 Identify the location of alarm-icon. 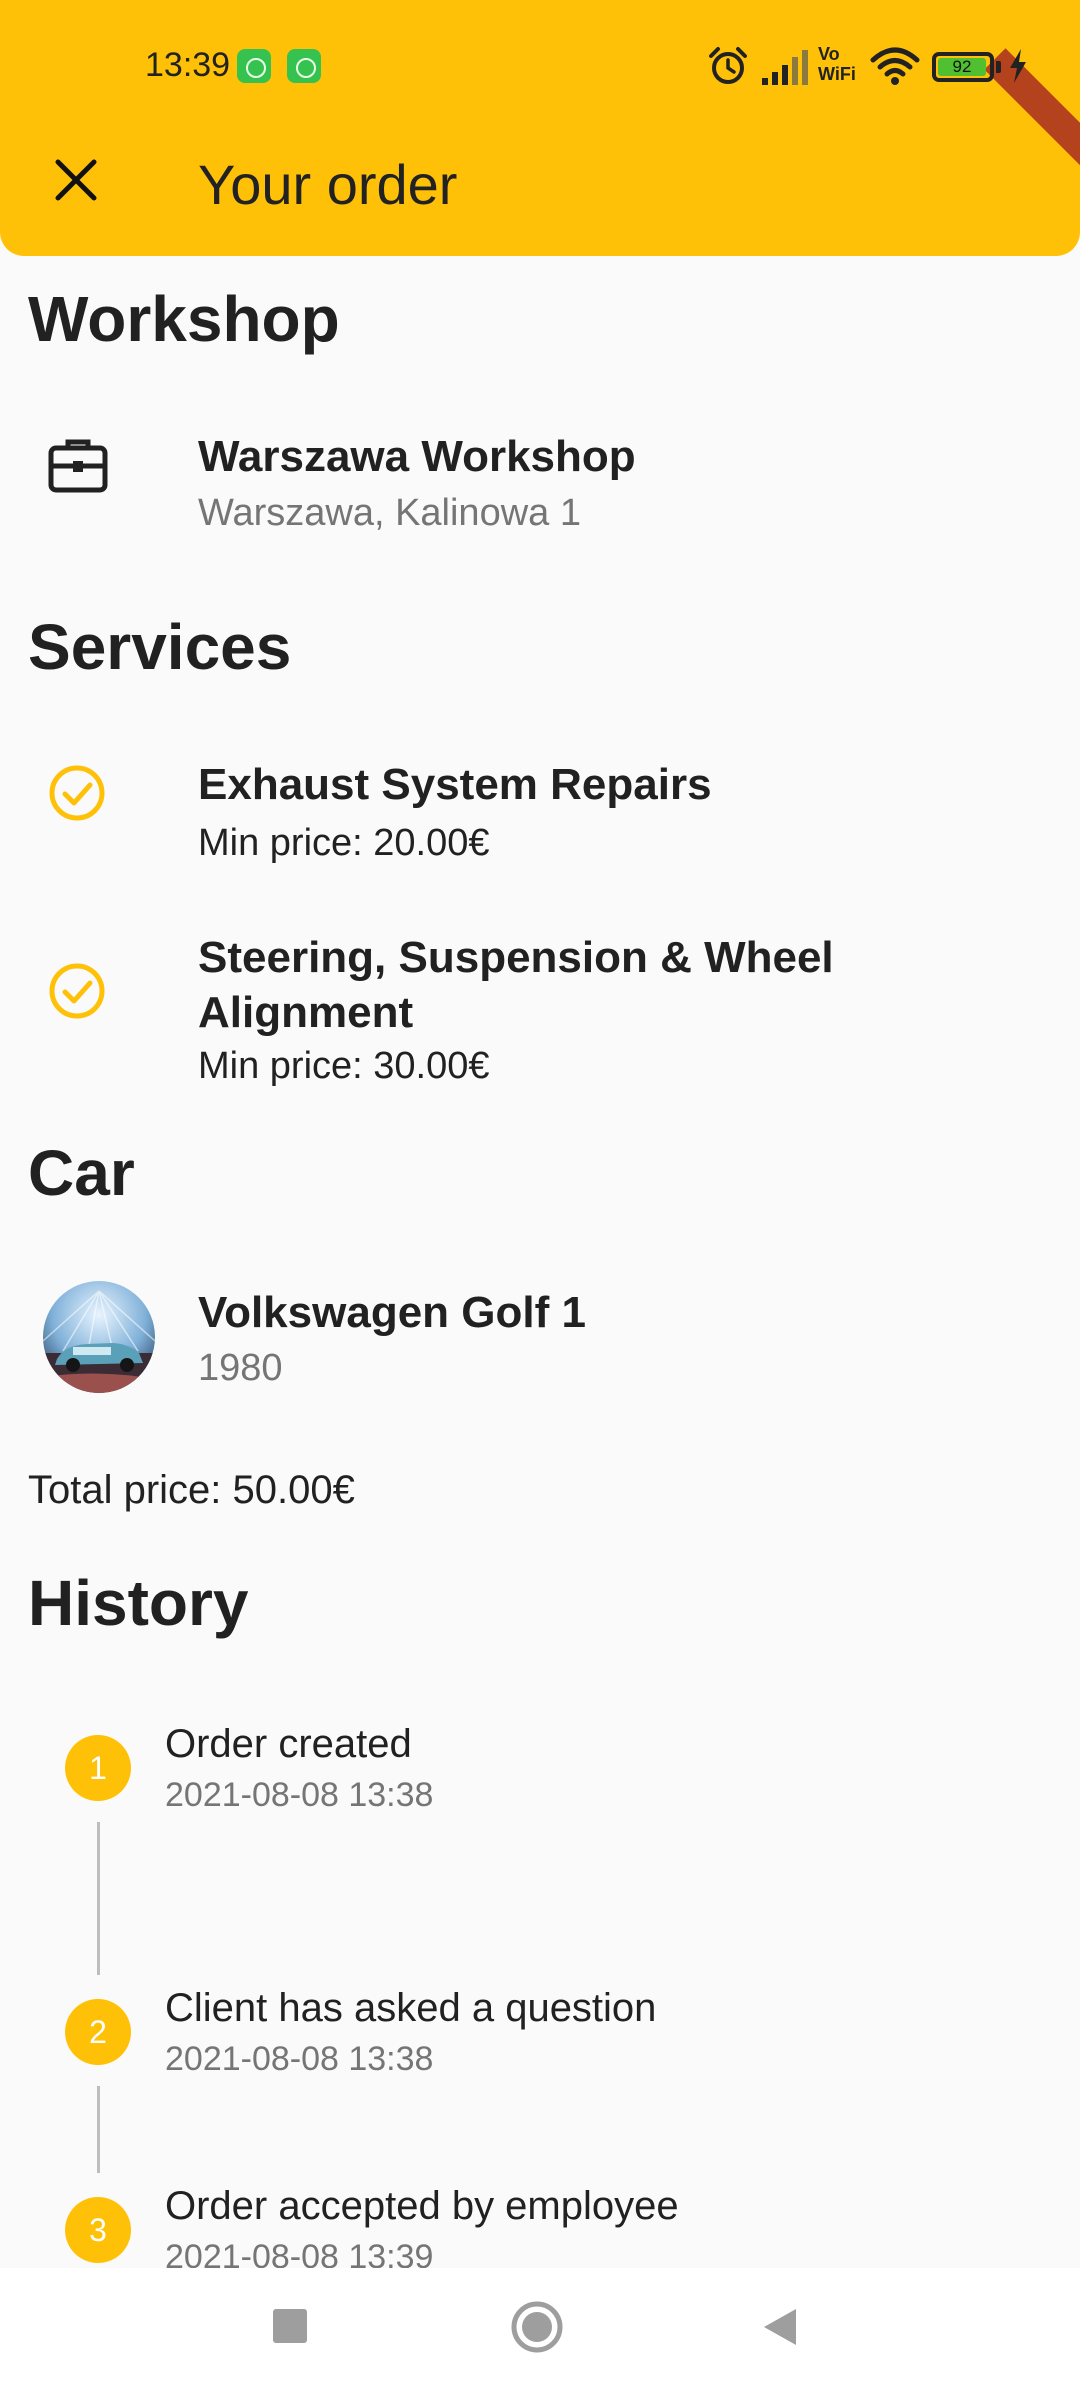
(728, 65).